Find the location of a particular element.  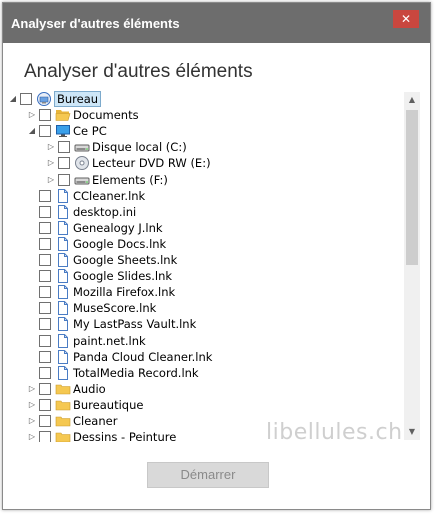

scrollbar-thumb is located at coordinates (412, 187).